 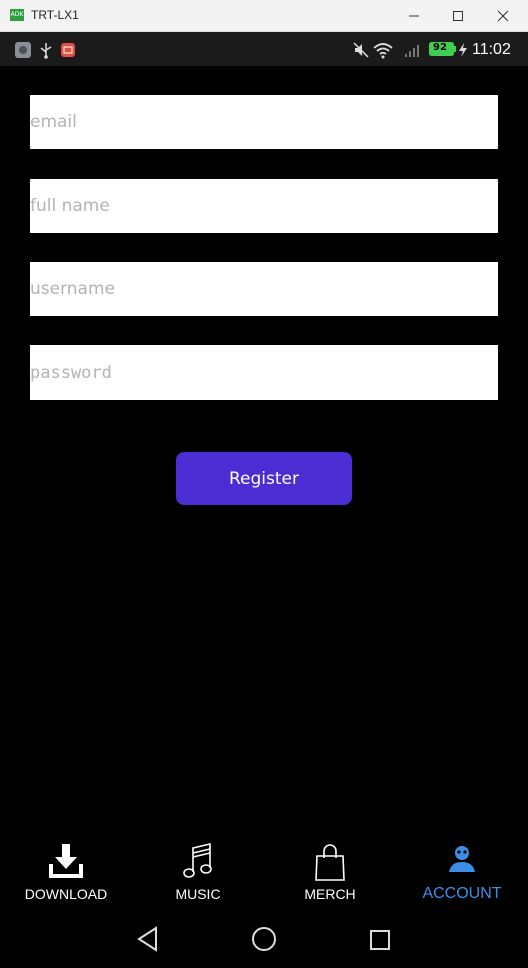 I want to click on recents-icon, so click(x=380, y=940).